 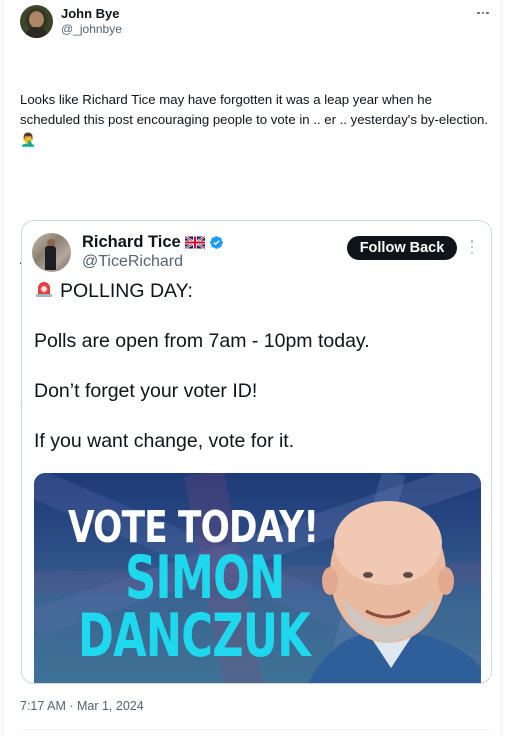 What do you see at coordinates (478, 13) in the screenshot?
I see `ellipsis-horizontal-icon` at bounding box center [478, 13].